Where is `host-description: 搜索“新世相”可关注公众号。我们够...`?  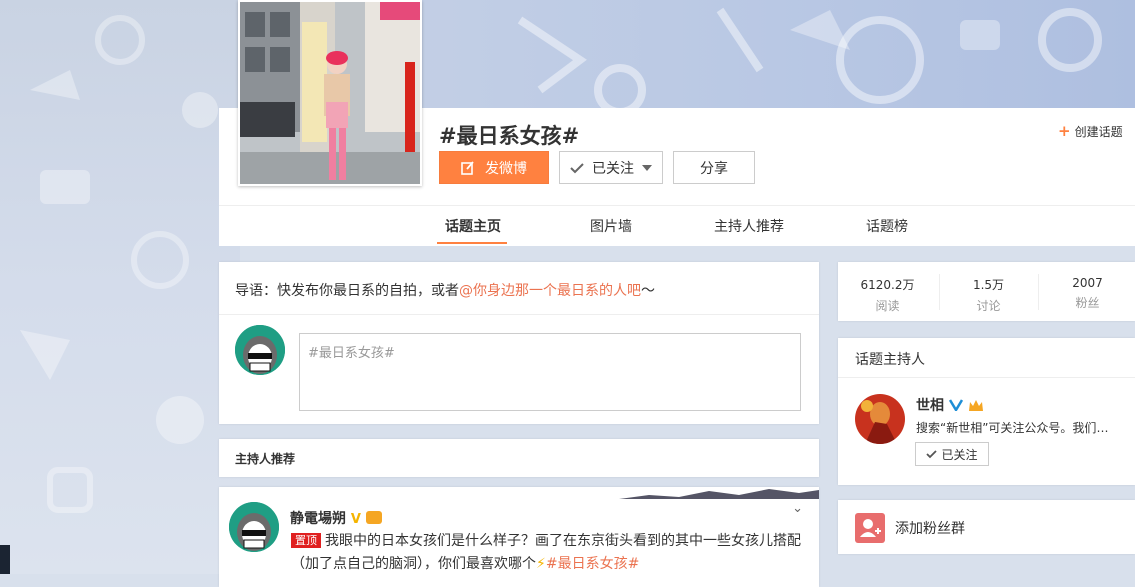
host-description: 搜索“新世相”可关注公众号。我们够... is located at coordinates (1016, 428).